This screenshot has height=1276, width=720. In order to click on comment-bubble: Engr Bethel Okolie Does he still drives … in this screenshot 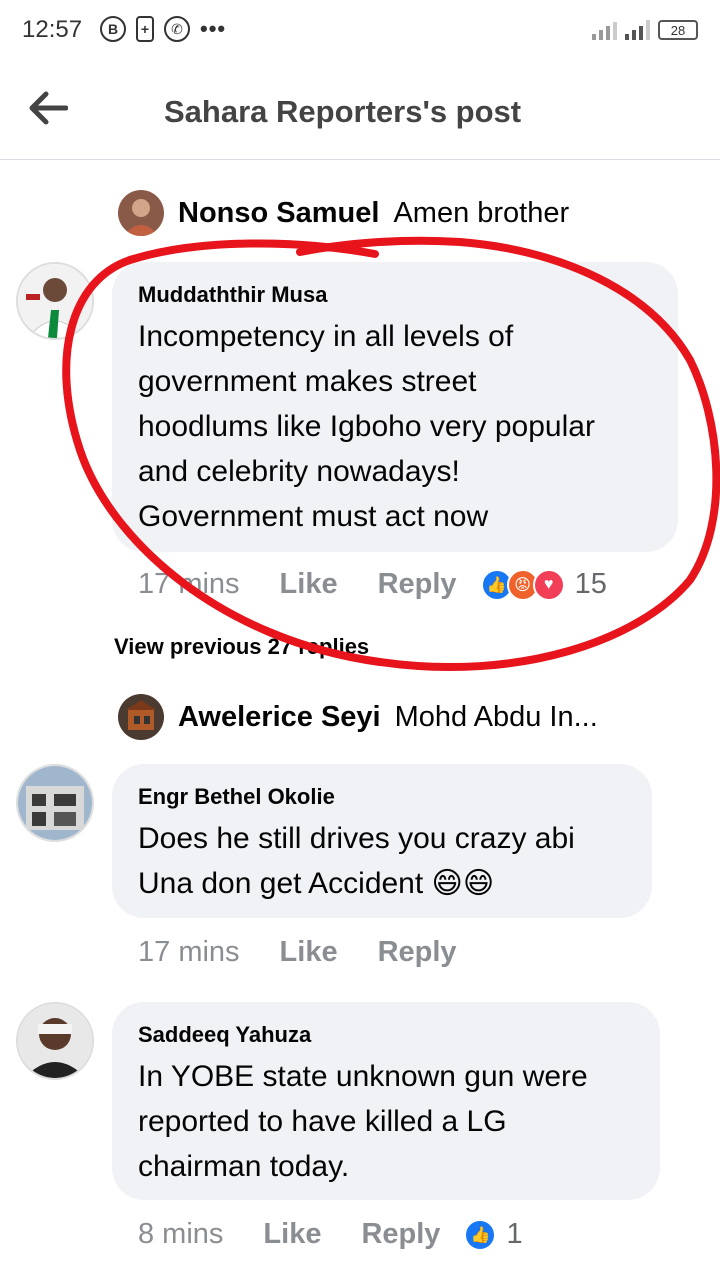, I will do `click(382, 841)`.